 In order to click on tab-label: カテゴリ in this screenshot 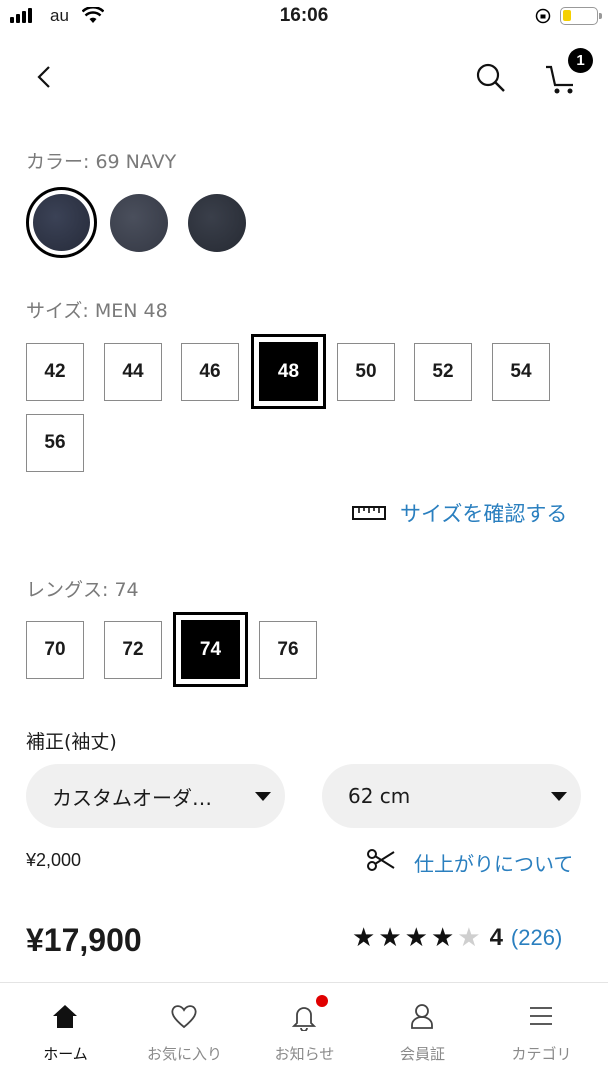, I will do `click(541, 1054)`.